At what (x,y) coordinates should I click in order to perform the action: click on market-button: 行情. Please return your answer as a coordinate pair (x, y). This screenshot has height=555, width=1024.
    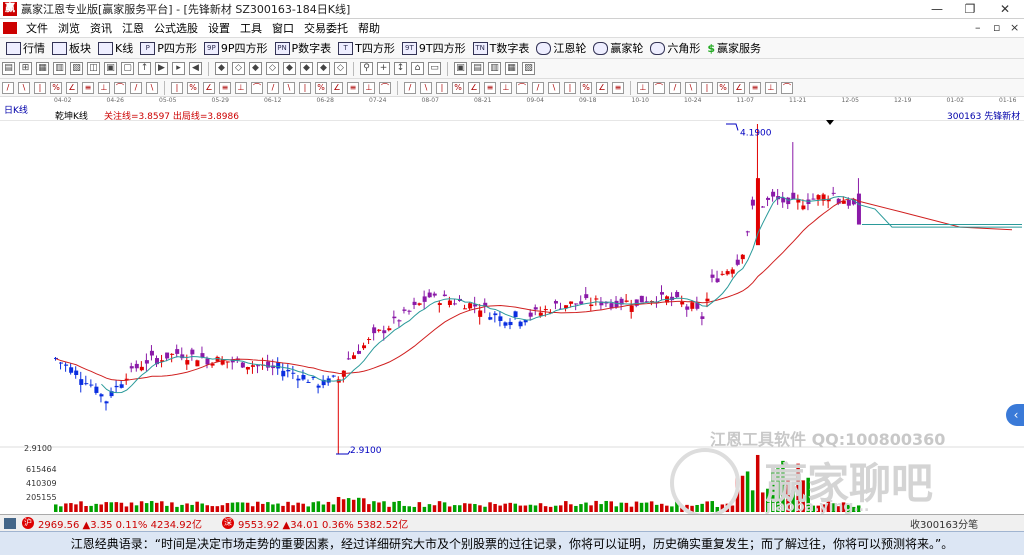
    Looking at the image, I should click on (25, 48).